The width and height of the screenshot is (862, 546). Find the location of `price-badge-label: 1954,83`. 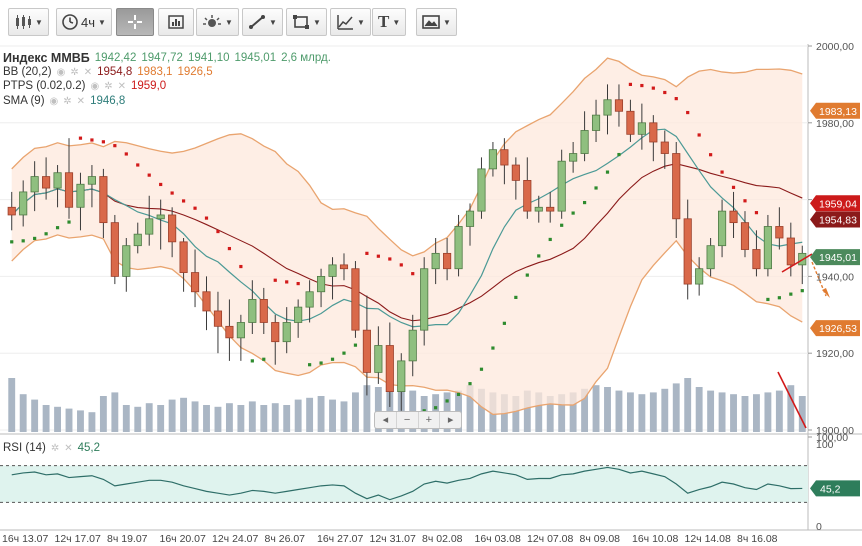

price-badge-label: 1954,83 is located at coordinates (838, 220).